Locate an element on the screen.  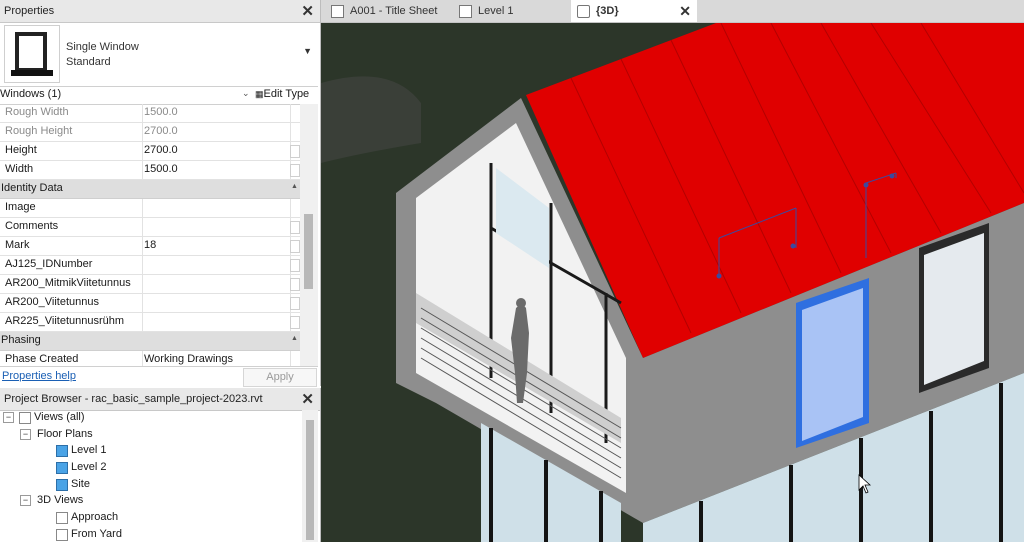
prop-name: AR200_Viitetunnus is located at coordinates (52, 302).